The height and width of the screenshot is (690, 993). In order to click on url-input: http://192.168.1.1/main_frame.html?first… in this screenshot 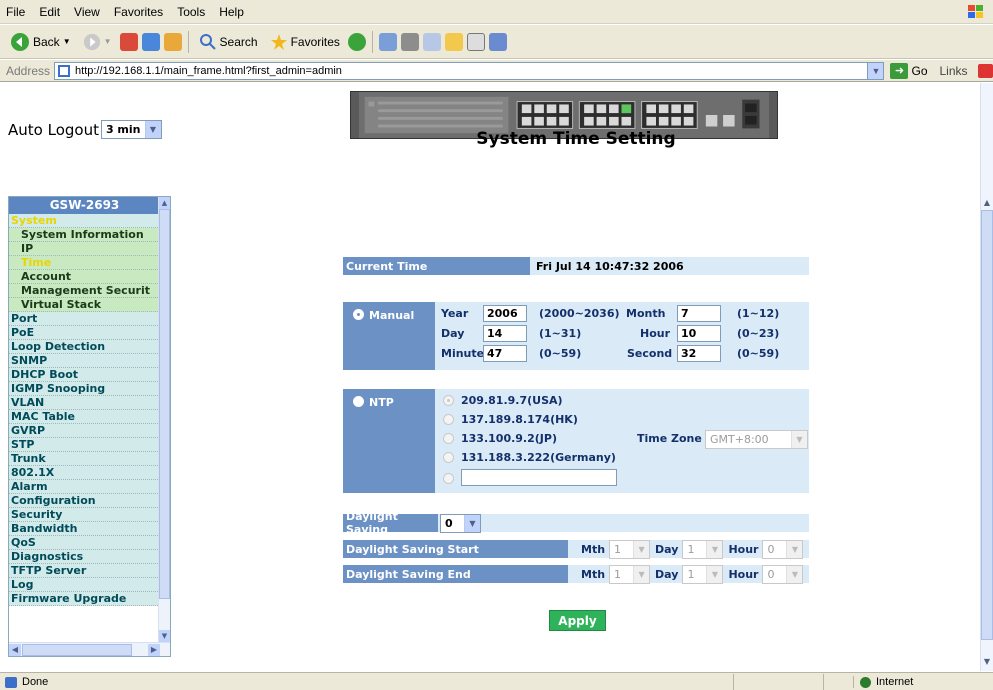, I will do `click(469, 70)`.